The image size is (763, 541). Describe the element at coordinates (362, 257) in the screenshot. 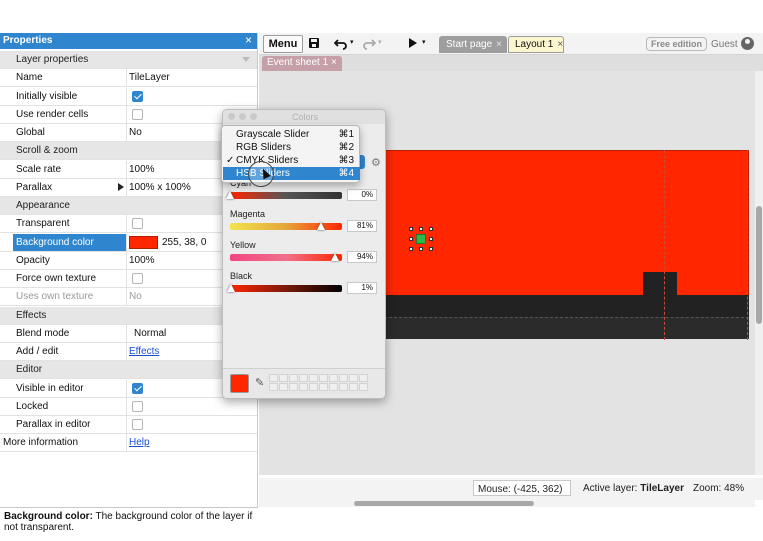

I see `yellow-value-field: 94%` at that location.